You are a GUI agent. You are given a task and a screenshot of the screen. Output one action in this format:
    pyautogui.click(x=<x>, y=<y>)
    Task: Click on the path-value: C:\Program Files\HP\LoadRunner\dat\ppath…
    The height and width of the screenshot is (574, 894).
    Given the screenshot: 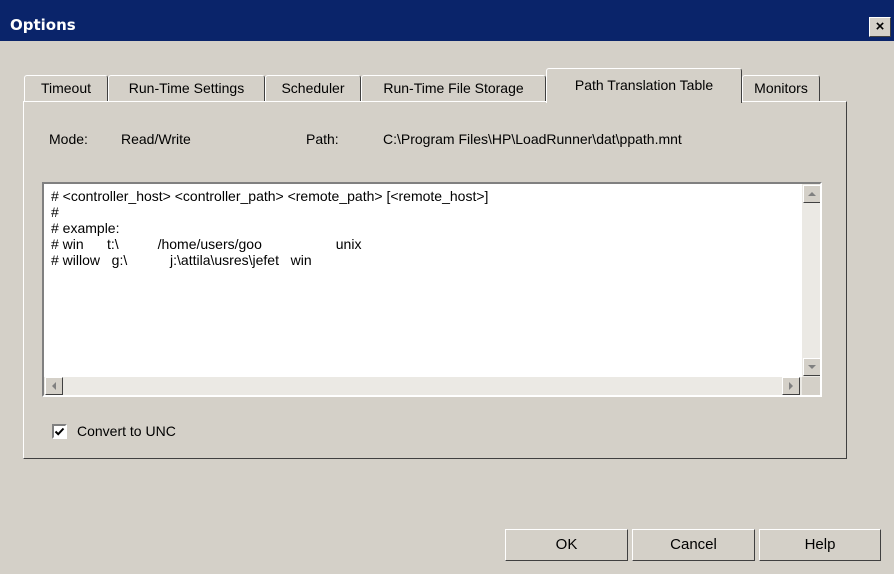 What is the action you would take?
    pyautogui.click(x=532, y=139)
    